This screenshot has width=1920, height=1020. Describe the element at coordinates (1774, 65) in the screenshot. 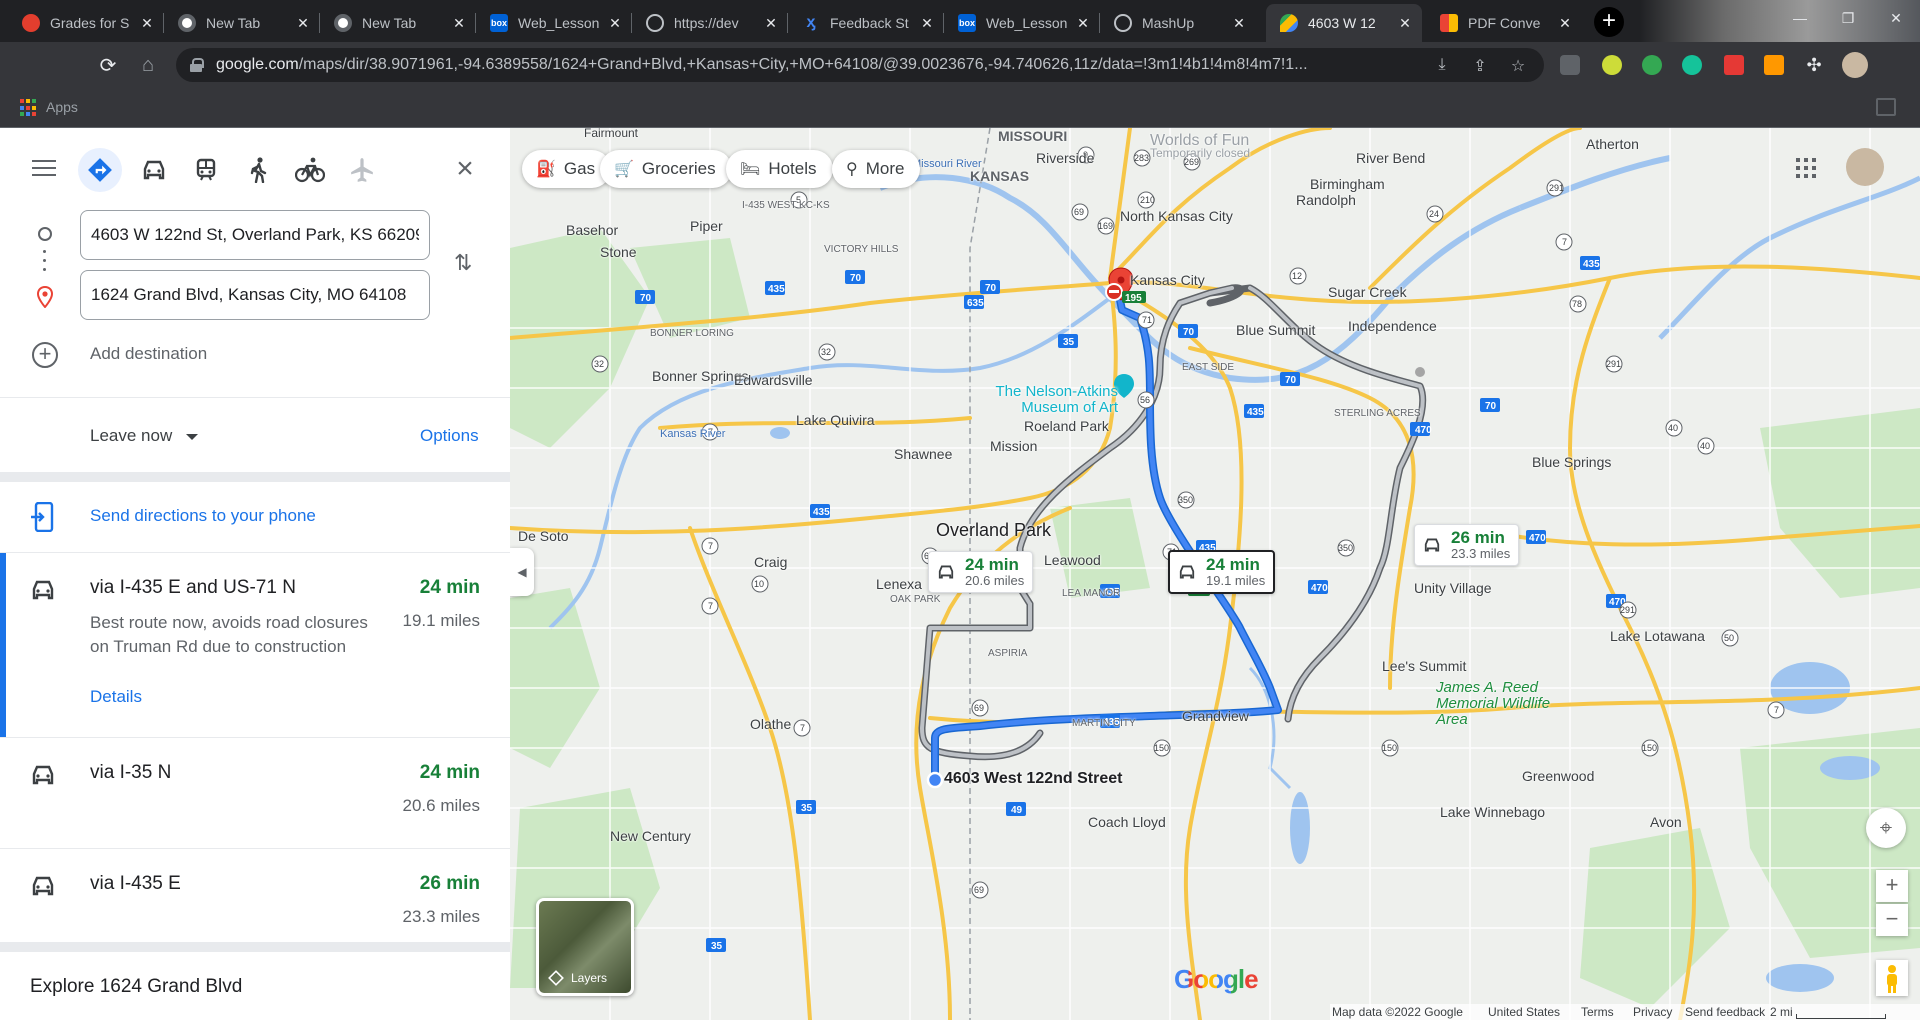

I see `key-extension-icon` at that location.